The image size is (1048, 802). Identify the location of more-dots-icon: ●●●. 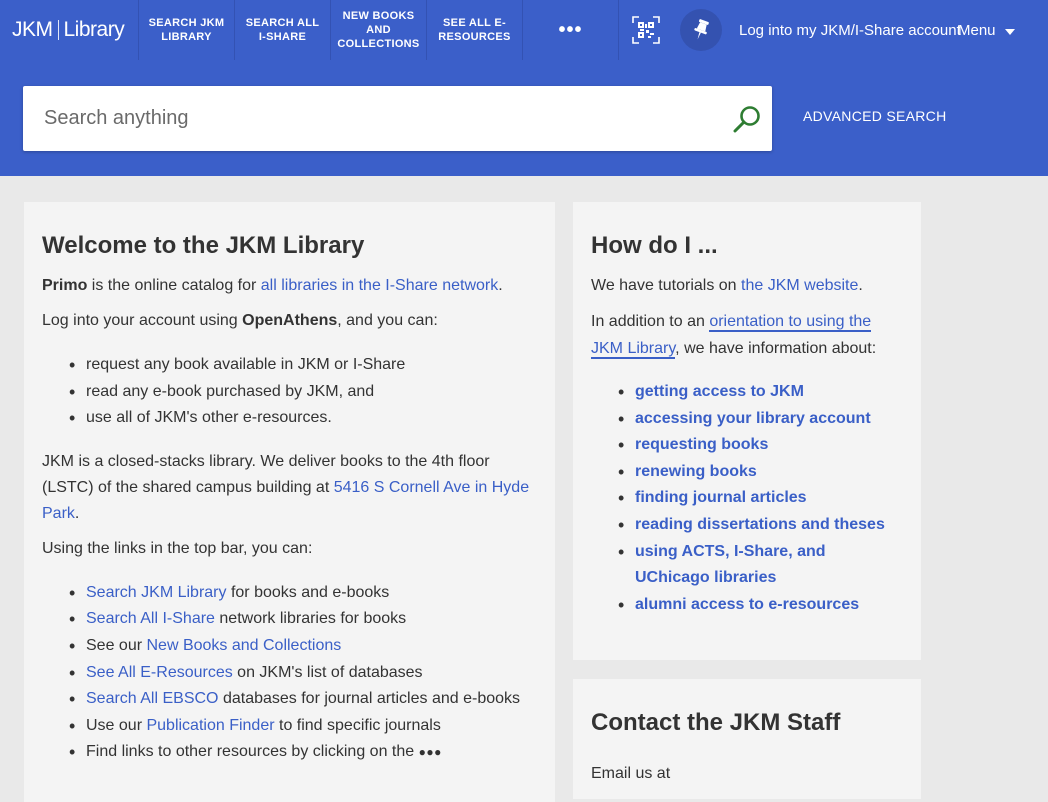
(430, 752).